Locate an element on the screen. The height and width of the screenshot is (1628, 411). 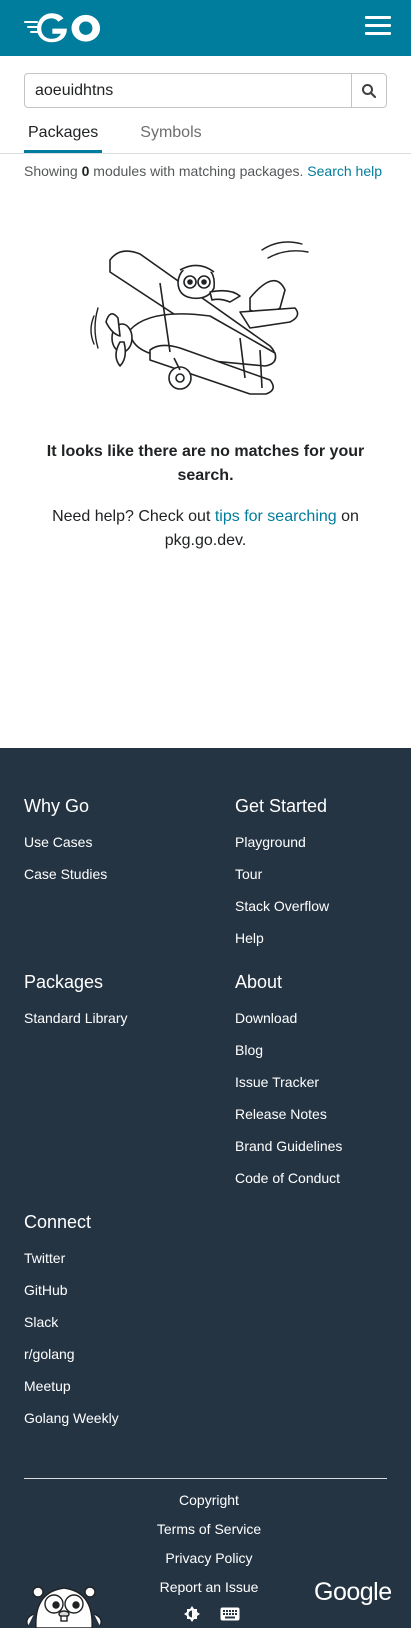
footer-link-terms-of-service: Terms of Service is located at coordinates (205, 1529).